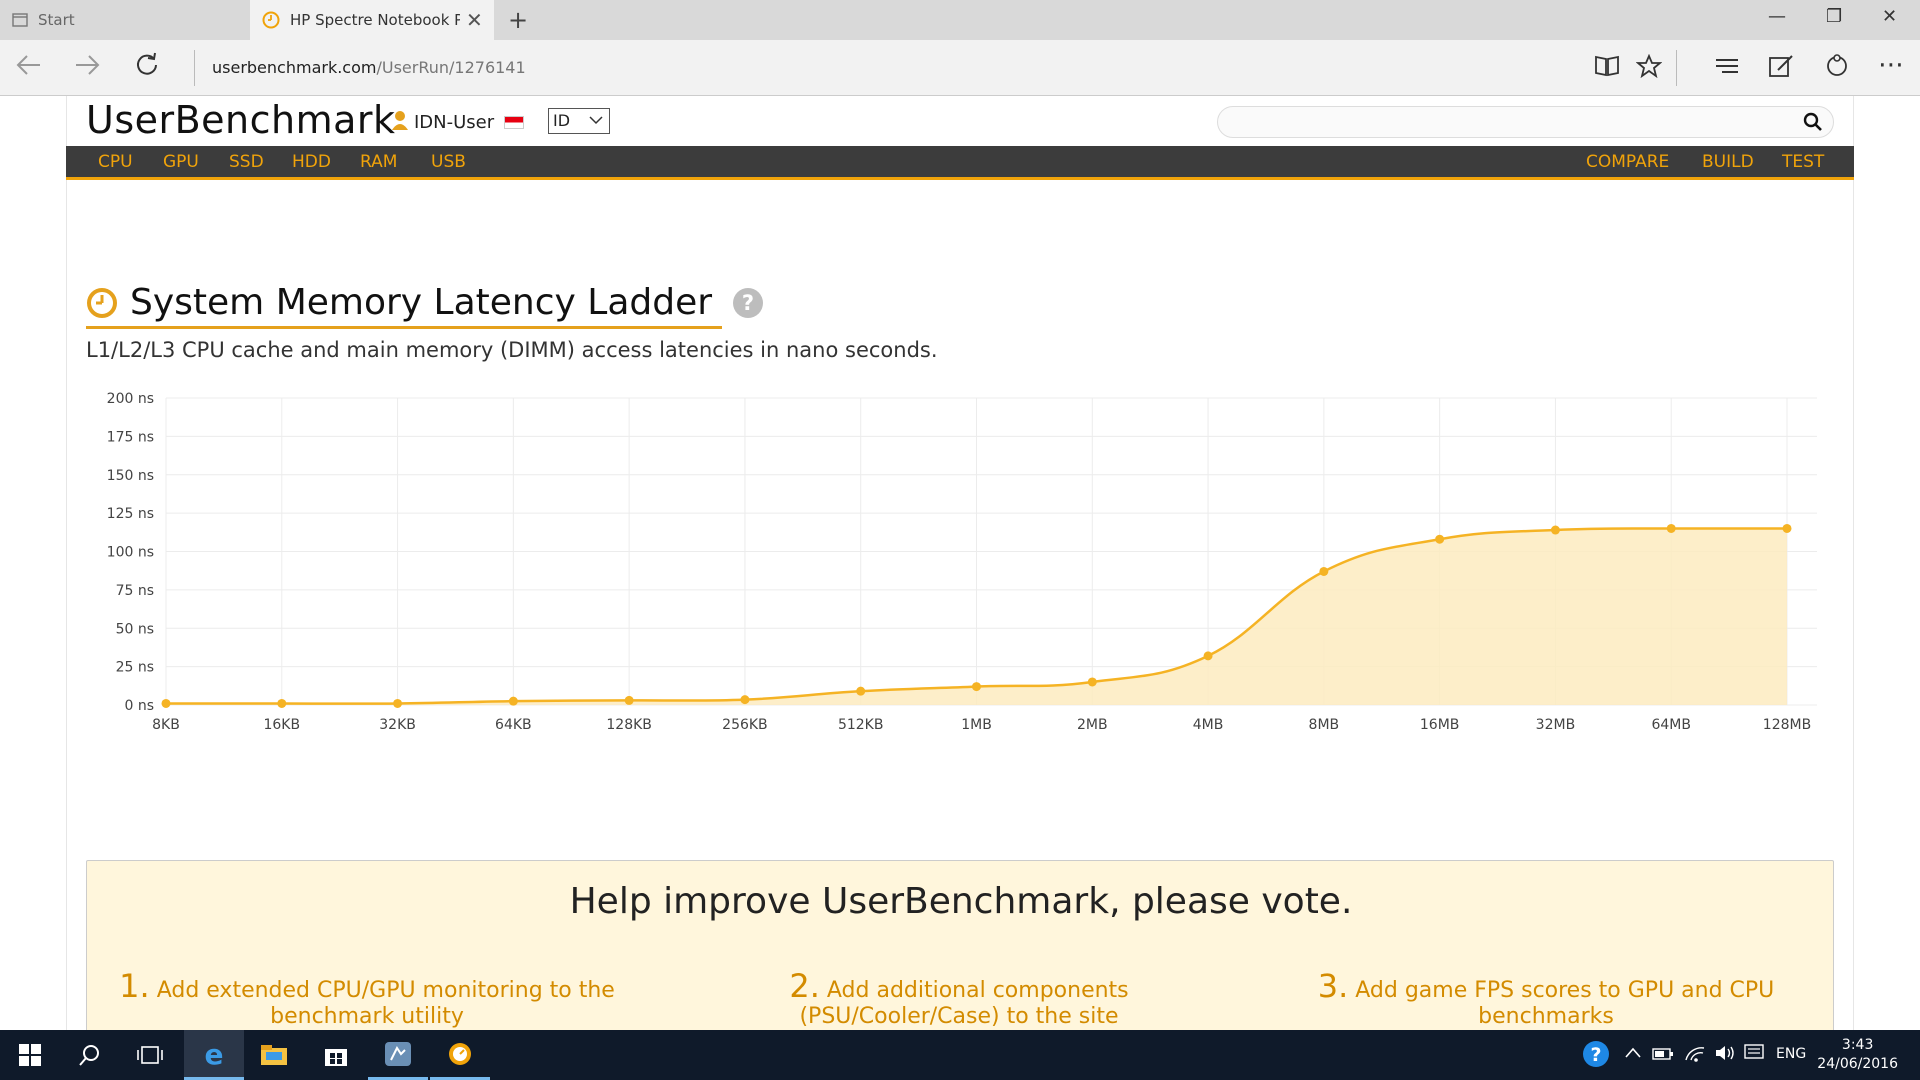  I want to click on favorite-star-icon, so click(1649, 68).